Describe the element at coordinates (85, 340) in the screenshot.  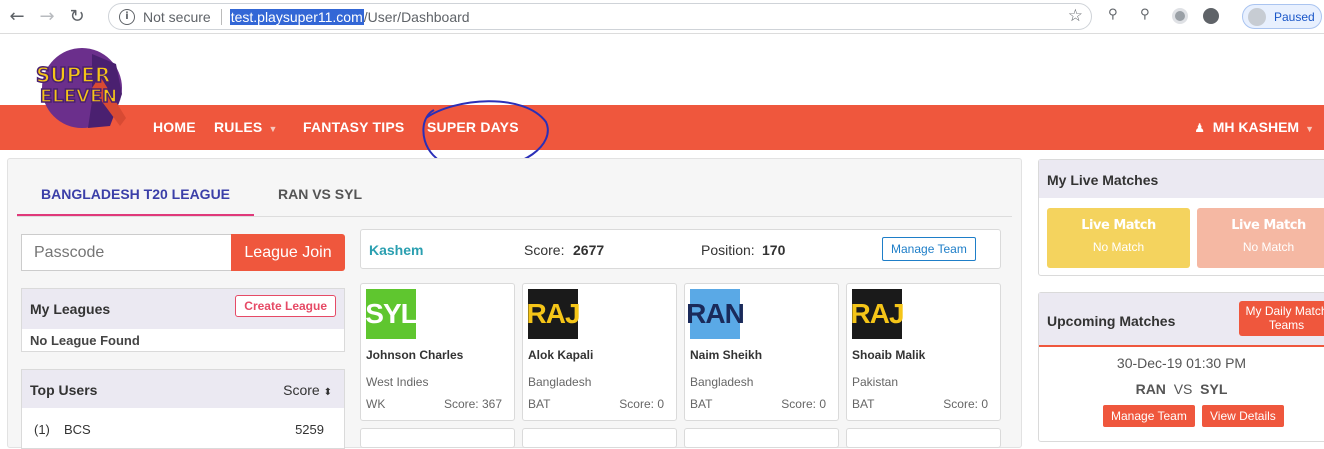
I see `no-league-text: No League Found` at that location.